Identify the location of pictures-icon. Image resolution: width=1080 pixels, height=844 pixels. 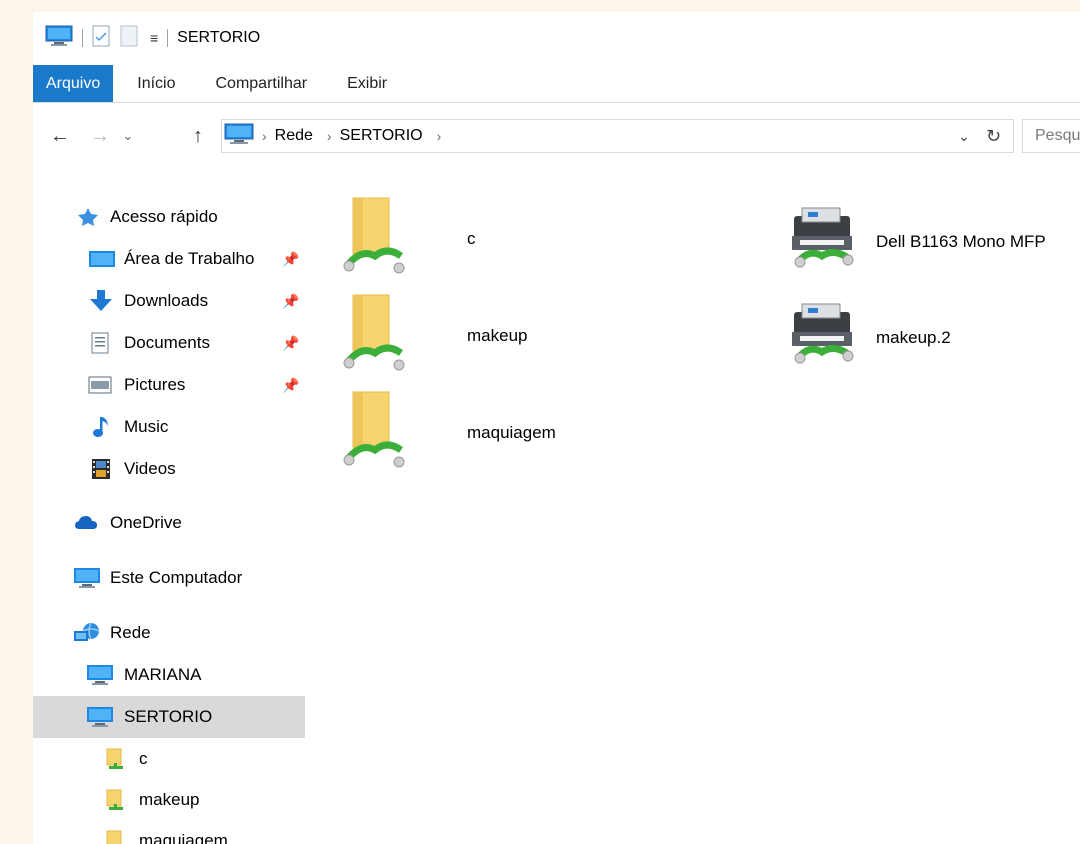
(100, 385).